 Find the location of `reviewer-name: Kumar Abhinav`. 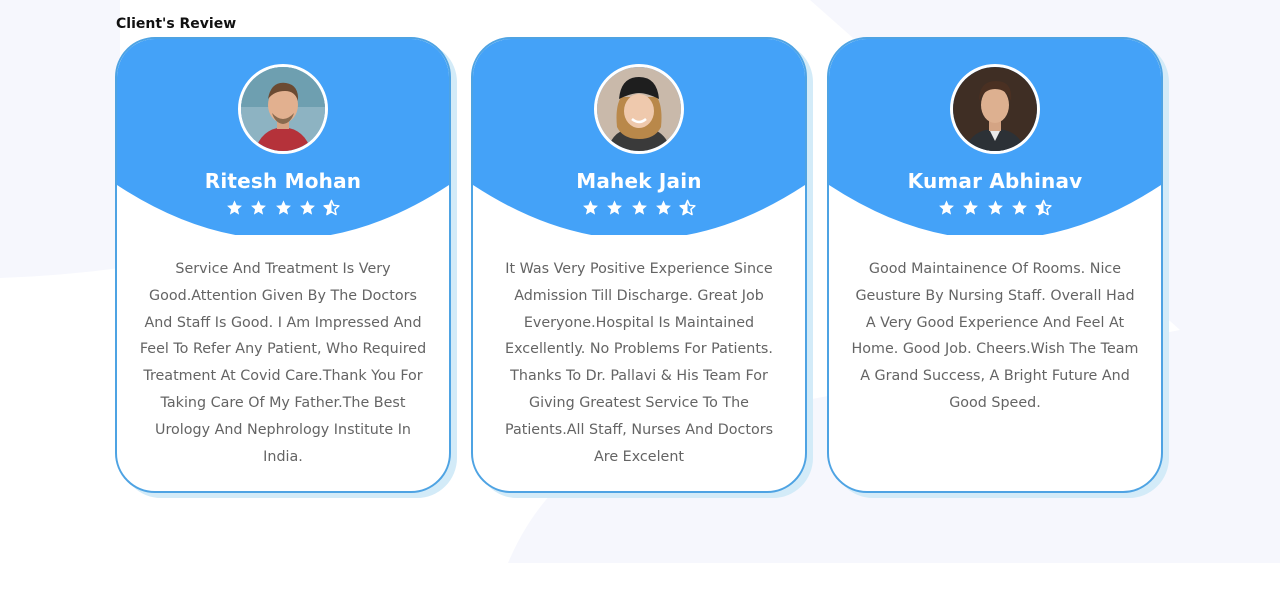

reviewer-name: Kumar Abhinav is located at coordinates (995, 181).